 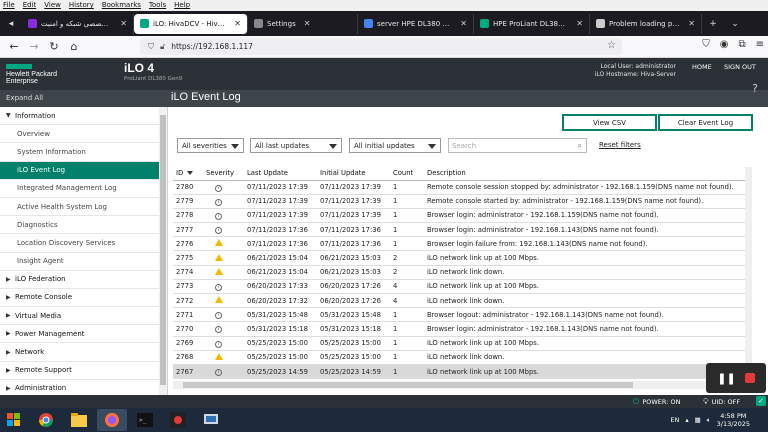 I want to click on menu-edit: Edit, so click(x=30, y=5).